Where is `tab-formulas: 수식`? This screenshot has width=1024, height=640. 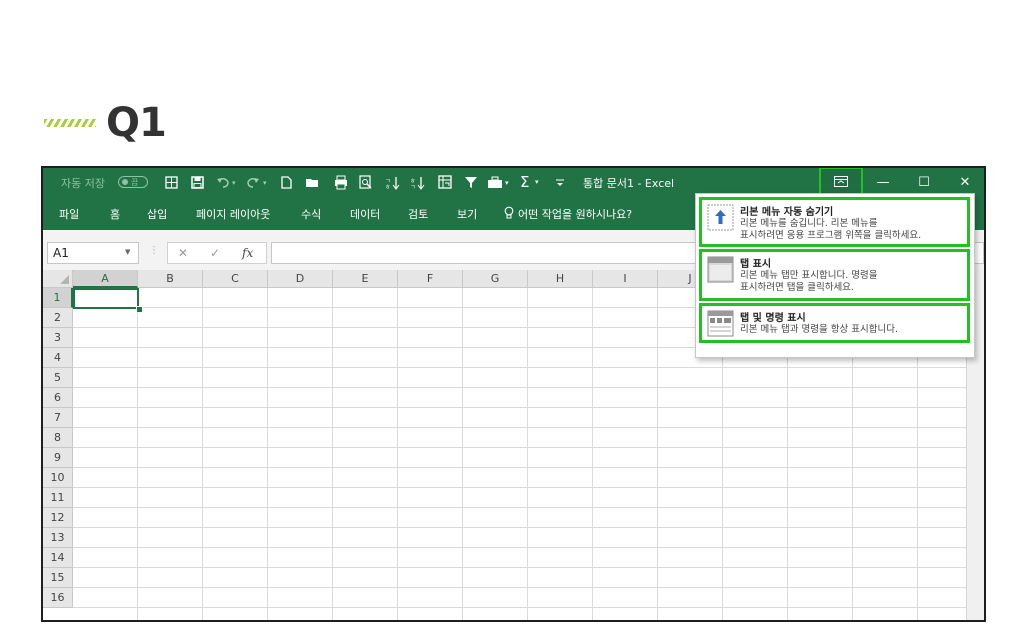 tab-formulas: 수식 is located at coordinates (311, 214).